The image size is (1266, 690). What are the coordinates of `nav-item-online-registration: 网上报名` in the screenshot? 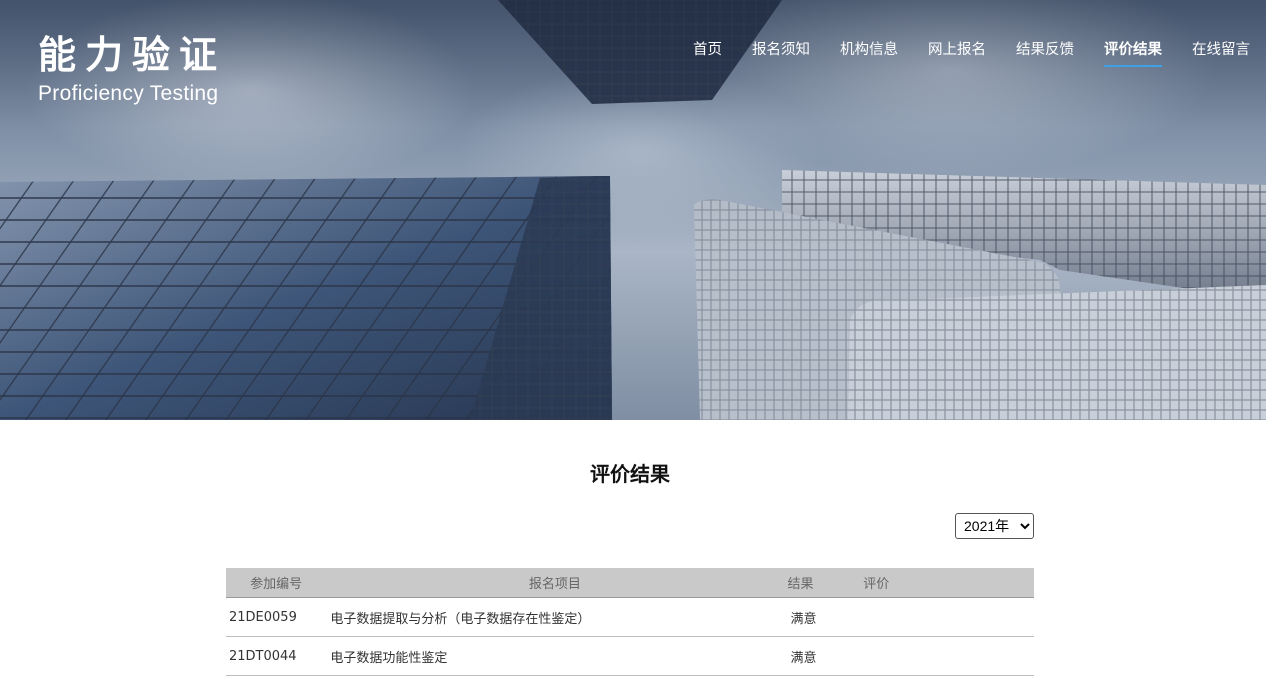 It's located at (957, 52).